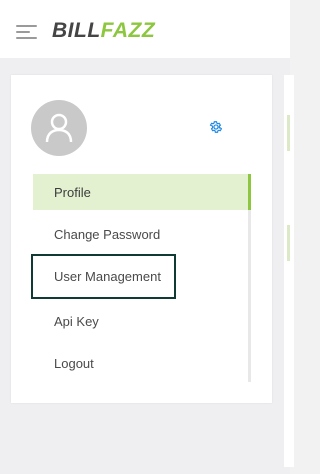 This screenshot has width=320, height=474. What do you see at coordinates (74, 363) in the screenshot?
I see `menu-item-label: Logout` at bounding box center [74, 363].